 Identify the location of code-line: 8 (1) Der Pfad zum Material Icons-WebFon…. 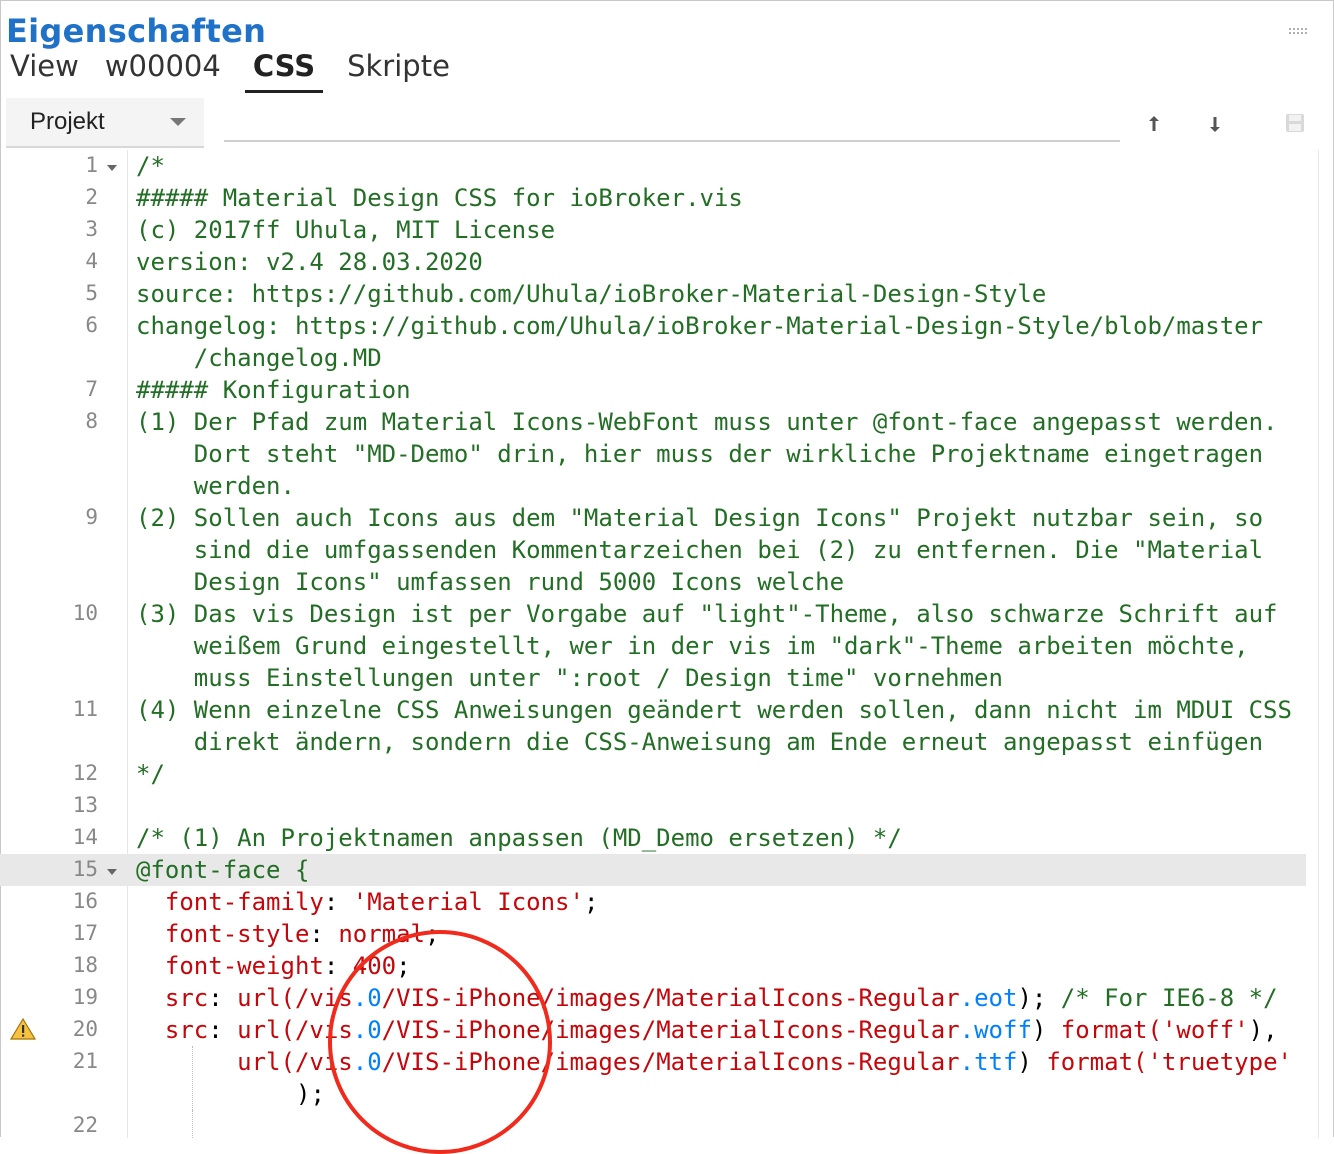
(653, 422).